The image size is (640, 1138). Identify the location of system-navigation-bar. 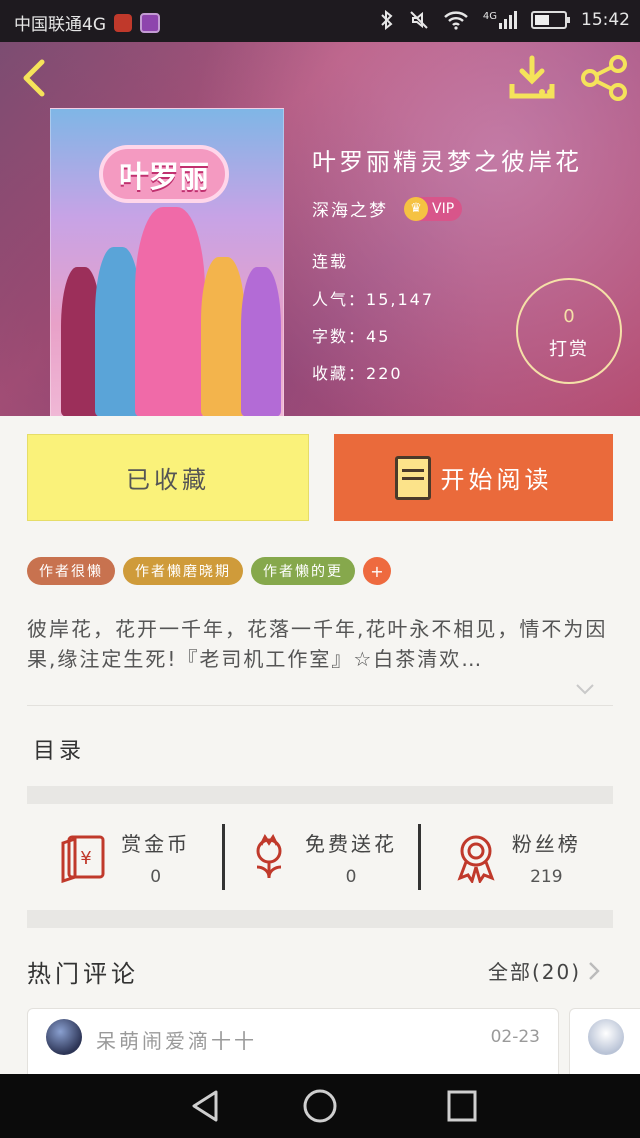
(320, 1106).